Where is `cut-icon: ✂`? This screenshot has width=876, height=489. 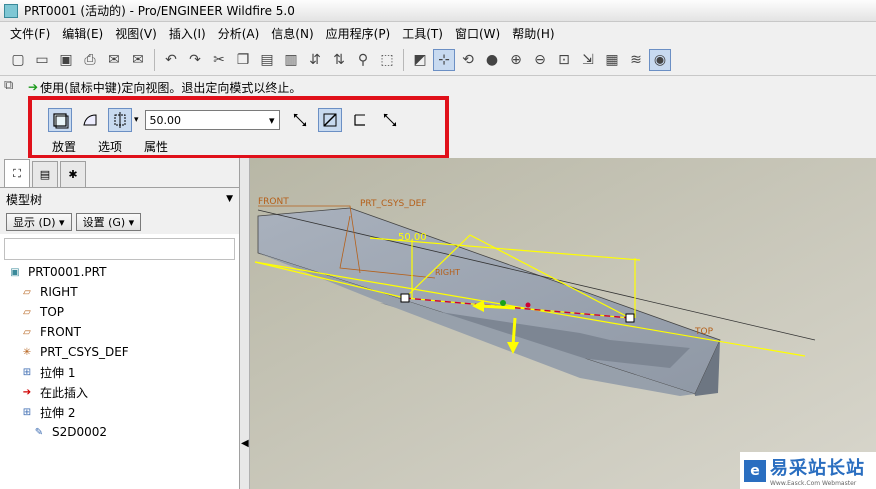 cut-icon: ✂ is located at coordinates (219, 60).